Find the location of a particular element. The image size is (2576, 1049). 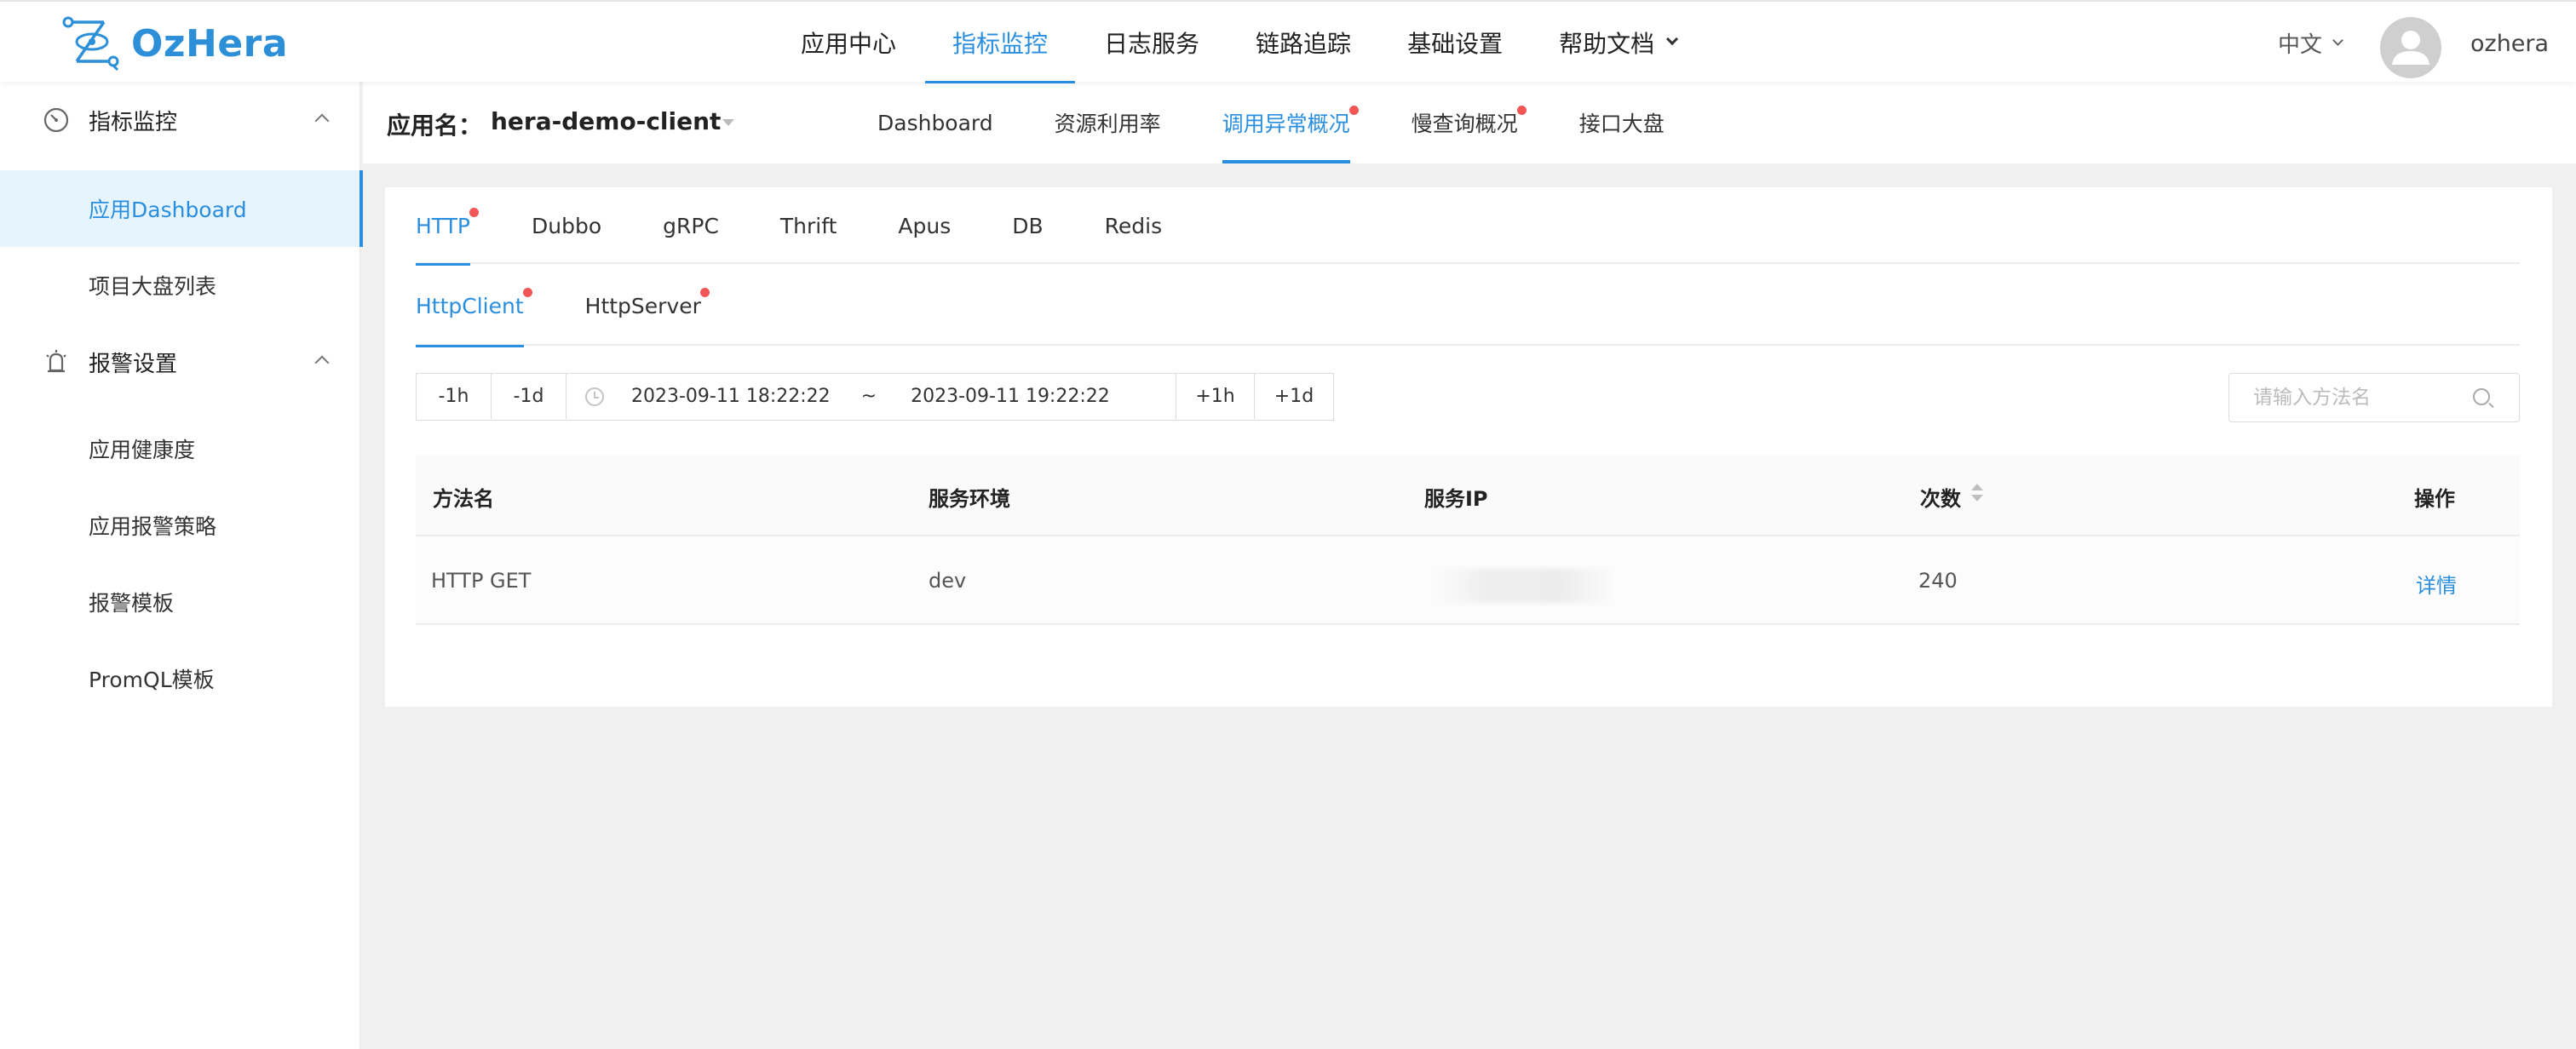

method-table: 方法名 服务环境 服务IP 次数 操作 HTTP GET dev 240 详情 is located at coordinates (1468, 540).